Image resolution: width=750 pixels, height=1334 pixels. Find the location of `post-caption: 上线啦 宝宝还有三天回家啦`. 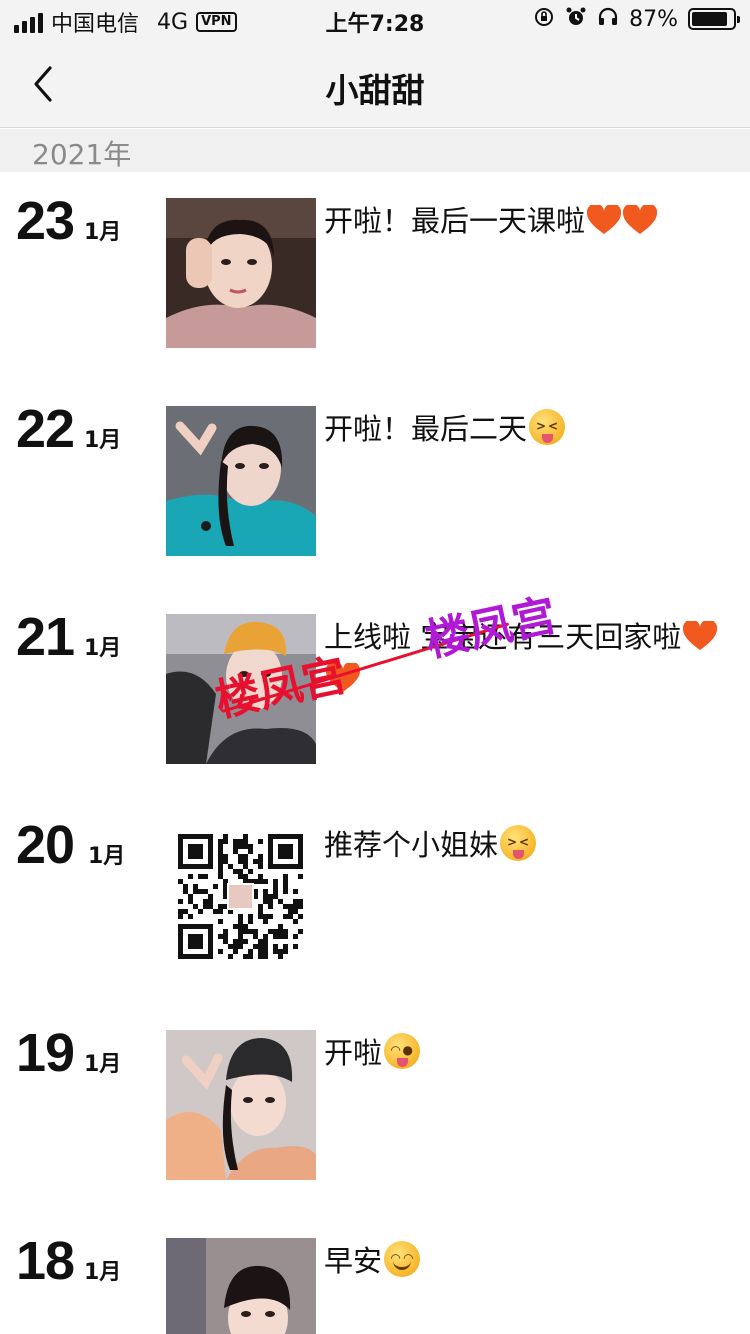

post-caption: 上线啦 宝宝还有三天回家啦 is located at coordinates (524, 658).